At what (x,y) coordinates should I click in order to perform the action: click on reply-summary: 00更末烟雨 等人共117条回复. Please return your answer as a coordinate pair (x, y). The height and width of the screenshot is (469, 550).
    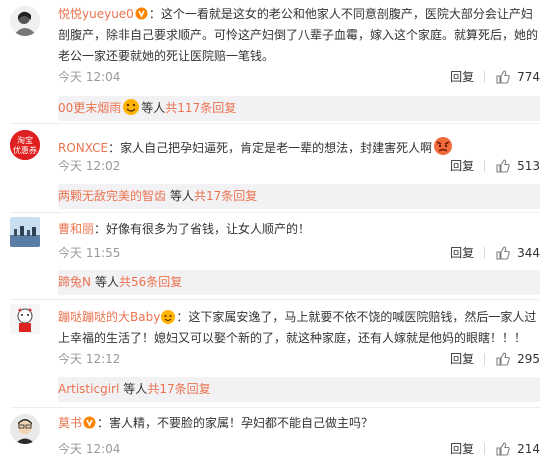
    Looking at the image, I should click on (299, 108).